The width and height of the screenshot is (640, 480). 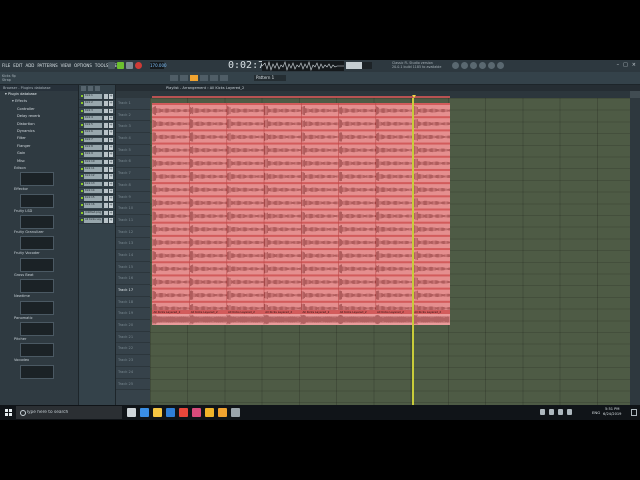 I want to click on track-header: Track 2, so click(x=133, y=116).